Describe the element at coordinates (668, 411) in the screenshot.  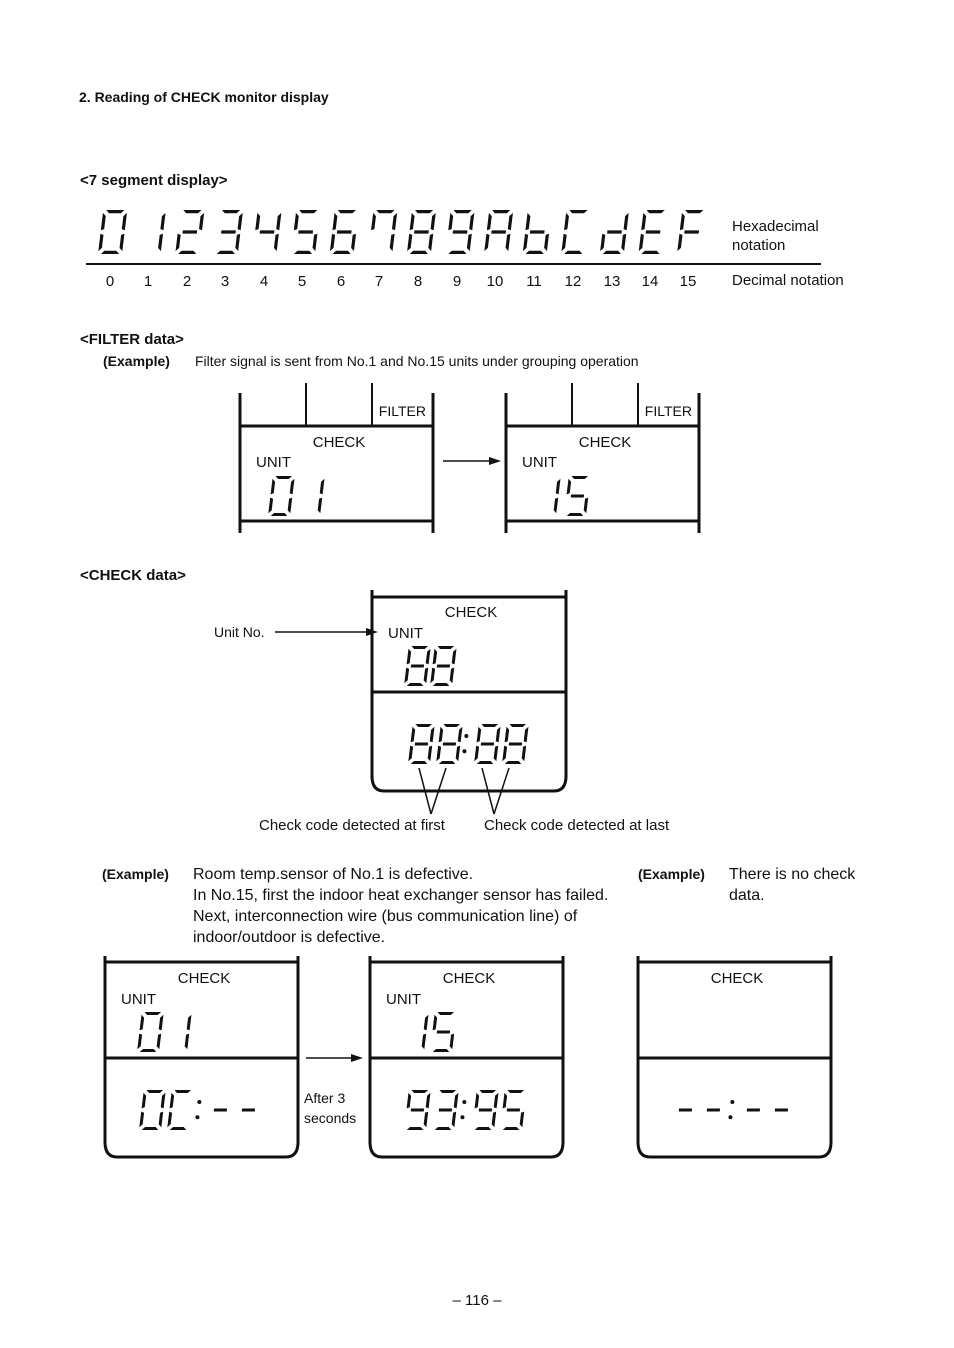
I see `filter-label: FILTER` at that location.